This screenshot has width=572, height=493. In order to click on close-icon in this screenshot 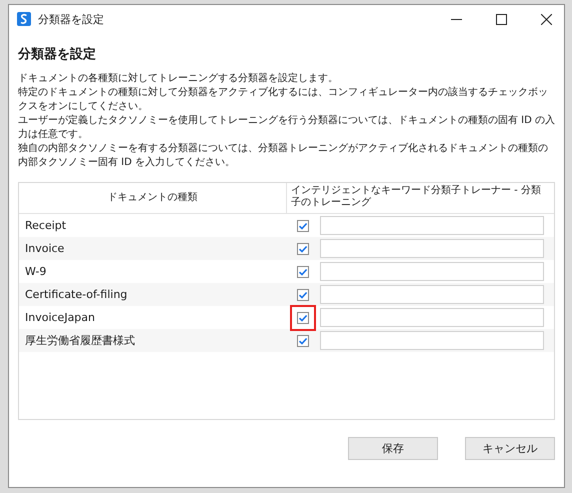, I will do `click(546, 19)`.